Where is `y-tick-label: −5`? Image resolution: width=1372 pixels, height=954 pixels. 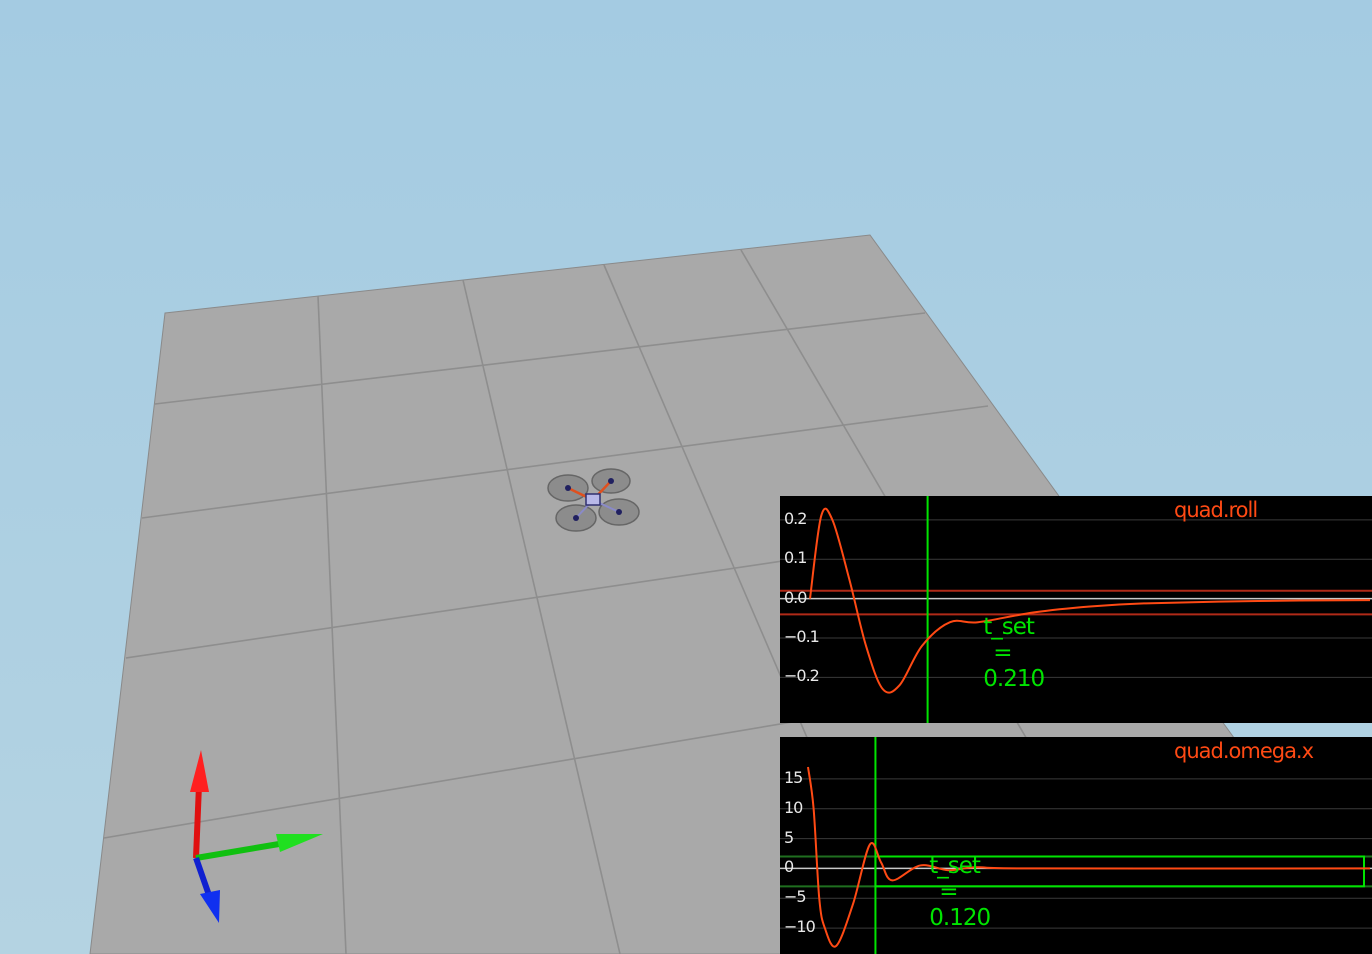 y-tick-label: −5 is located at coordinates (795, 897).